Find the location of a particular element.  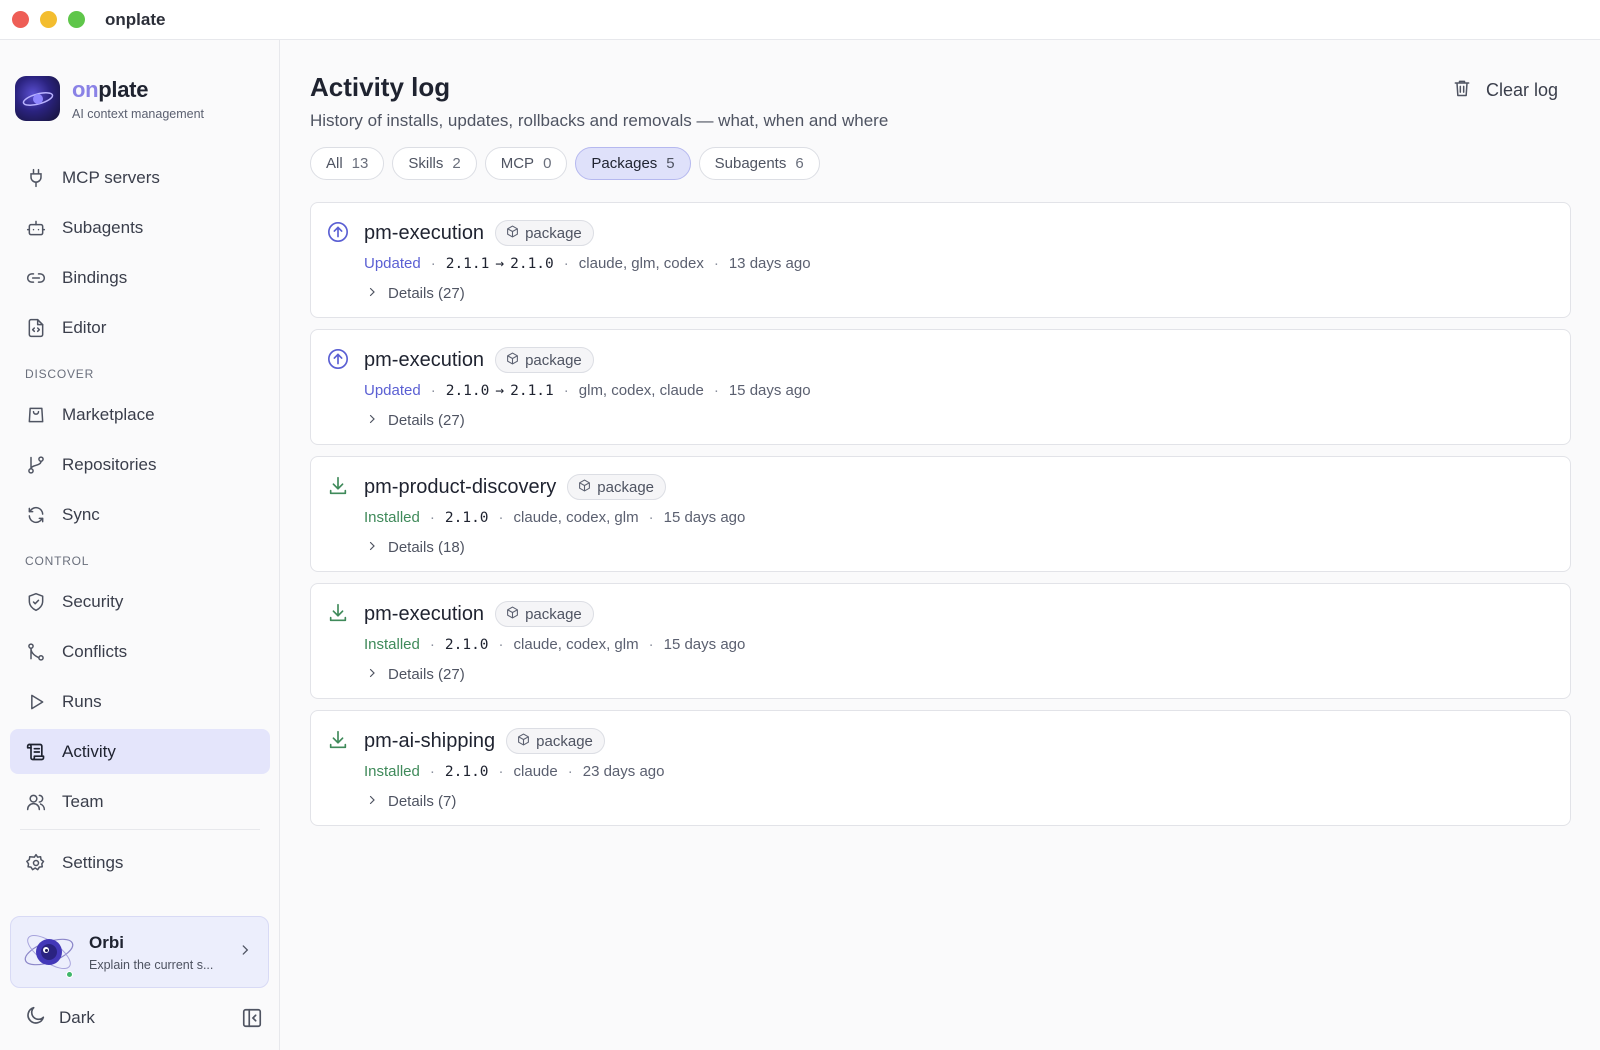

bot-icon is located at coordinates (36, 228).